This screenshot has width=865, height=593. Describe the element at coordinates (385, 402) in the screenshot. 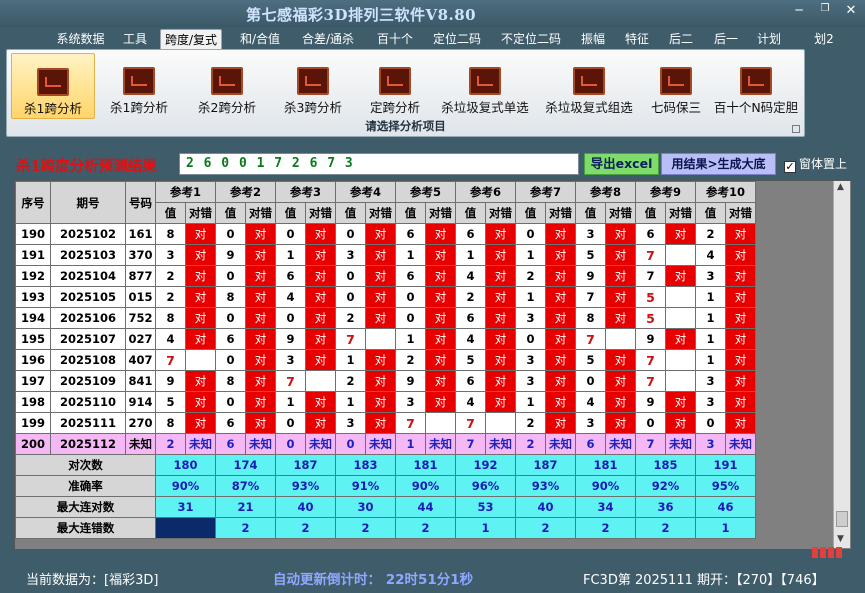

I see `table-row: 198 2025110 914 5 对 0 对 1 对 1 对 3 对 4 对 1 对 4 对 9 对 3 对` at that location.